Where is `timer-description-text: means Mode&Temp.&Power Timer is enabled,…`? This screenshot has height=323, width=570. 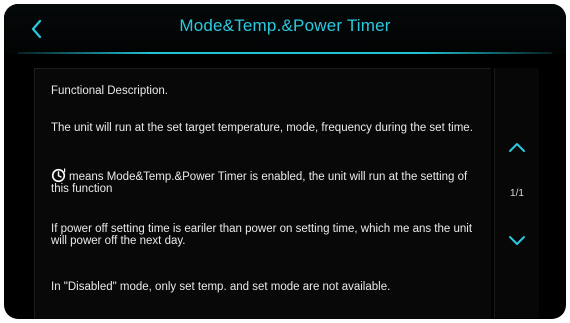 timer-description-text: means Mode&Temp.&Power Timer is enabled,… is located at coordinates (259, 183).